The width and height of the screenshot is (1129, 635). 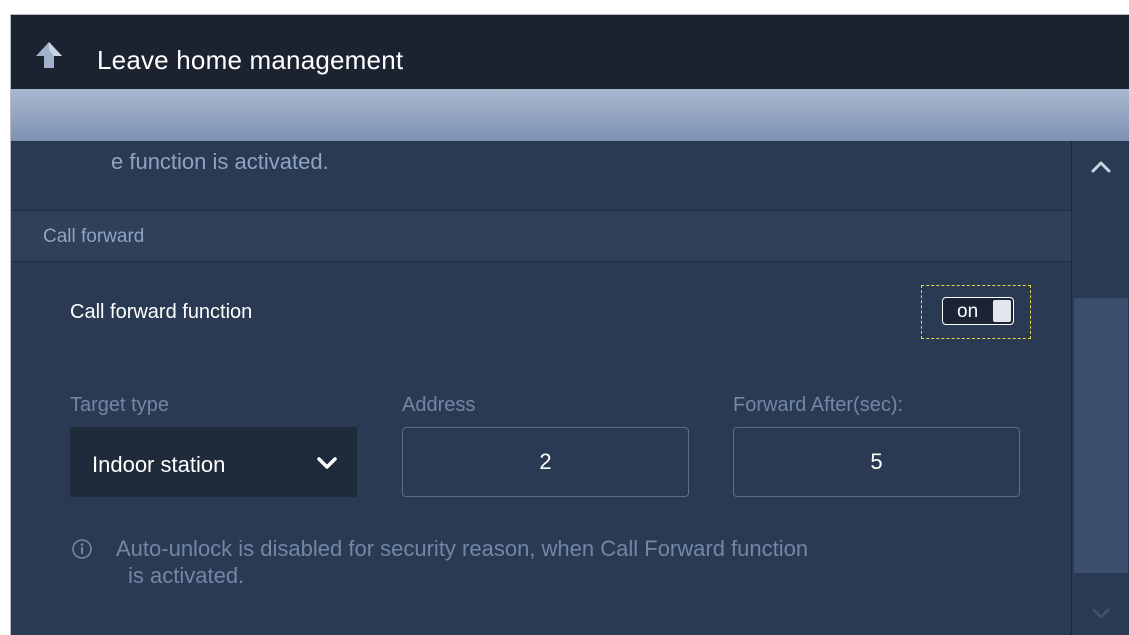 I want to click on call-forward-label: Call forward function, so click(x=161, y=312).